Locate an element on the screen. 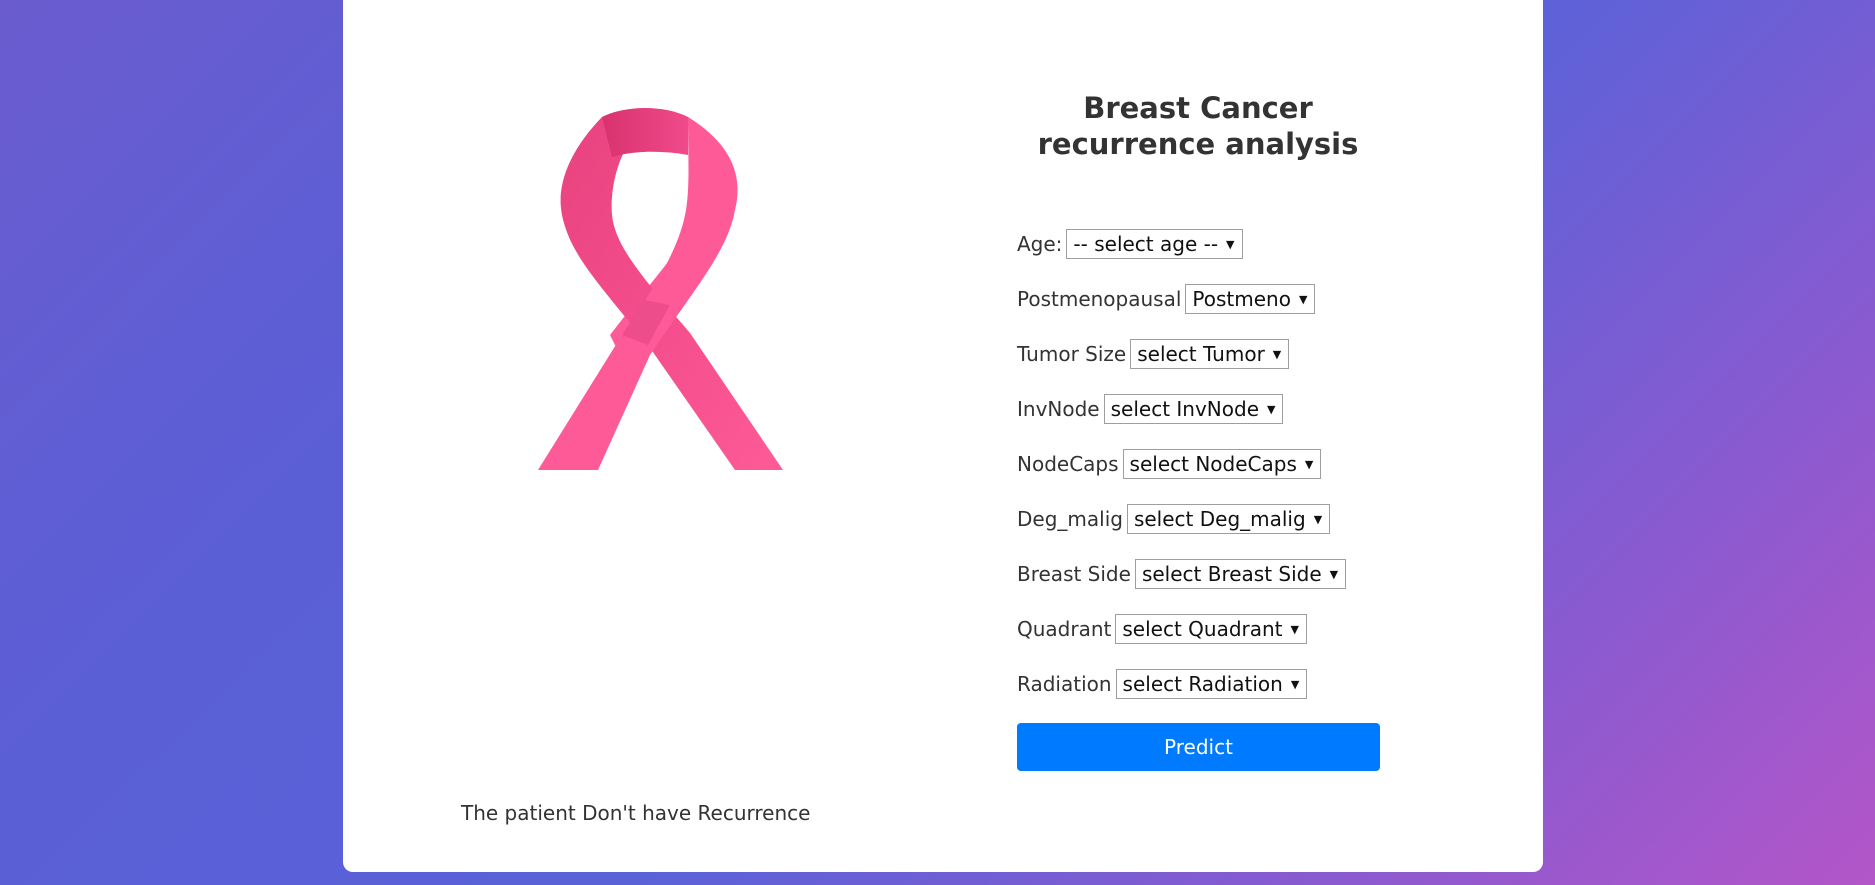 This screenshot has width=1875, height=885. tumor-size-select-value: select Tumor is located at coordinates (1201, 354).